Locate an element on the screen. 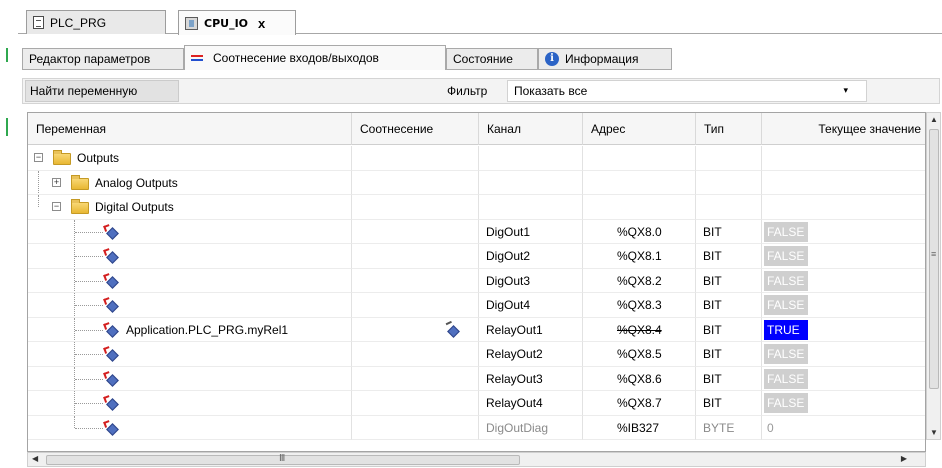 The width and height of the screenshot is (942, 468). horizontal-scrollbar: ◀ III ▶ is located at coordinates (476, 459).